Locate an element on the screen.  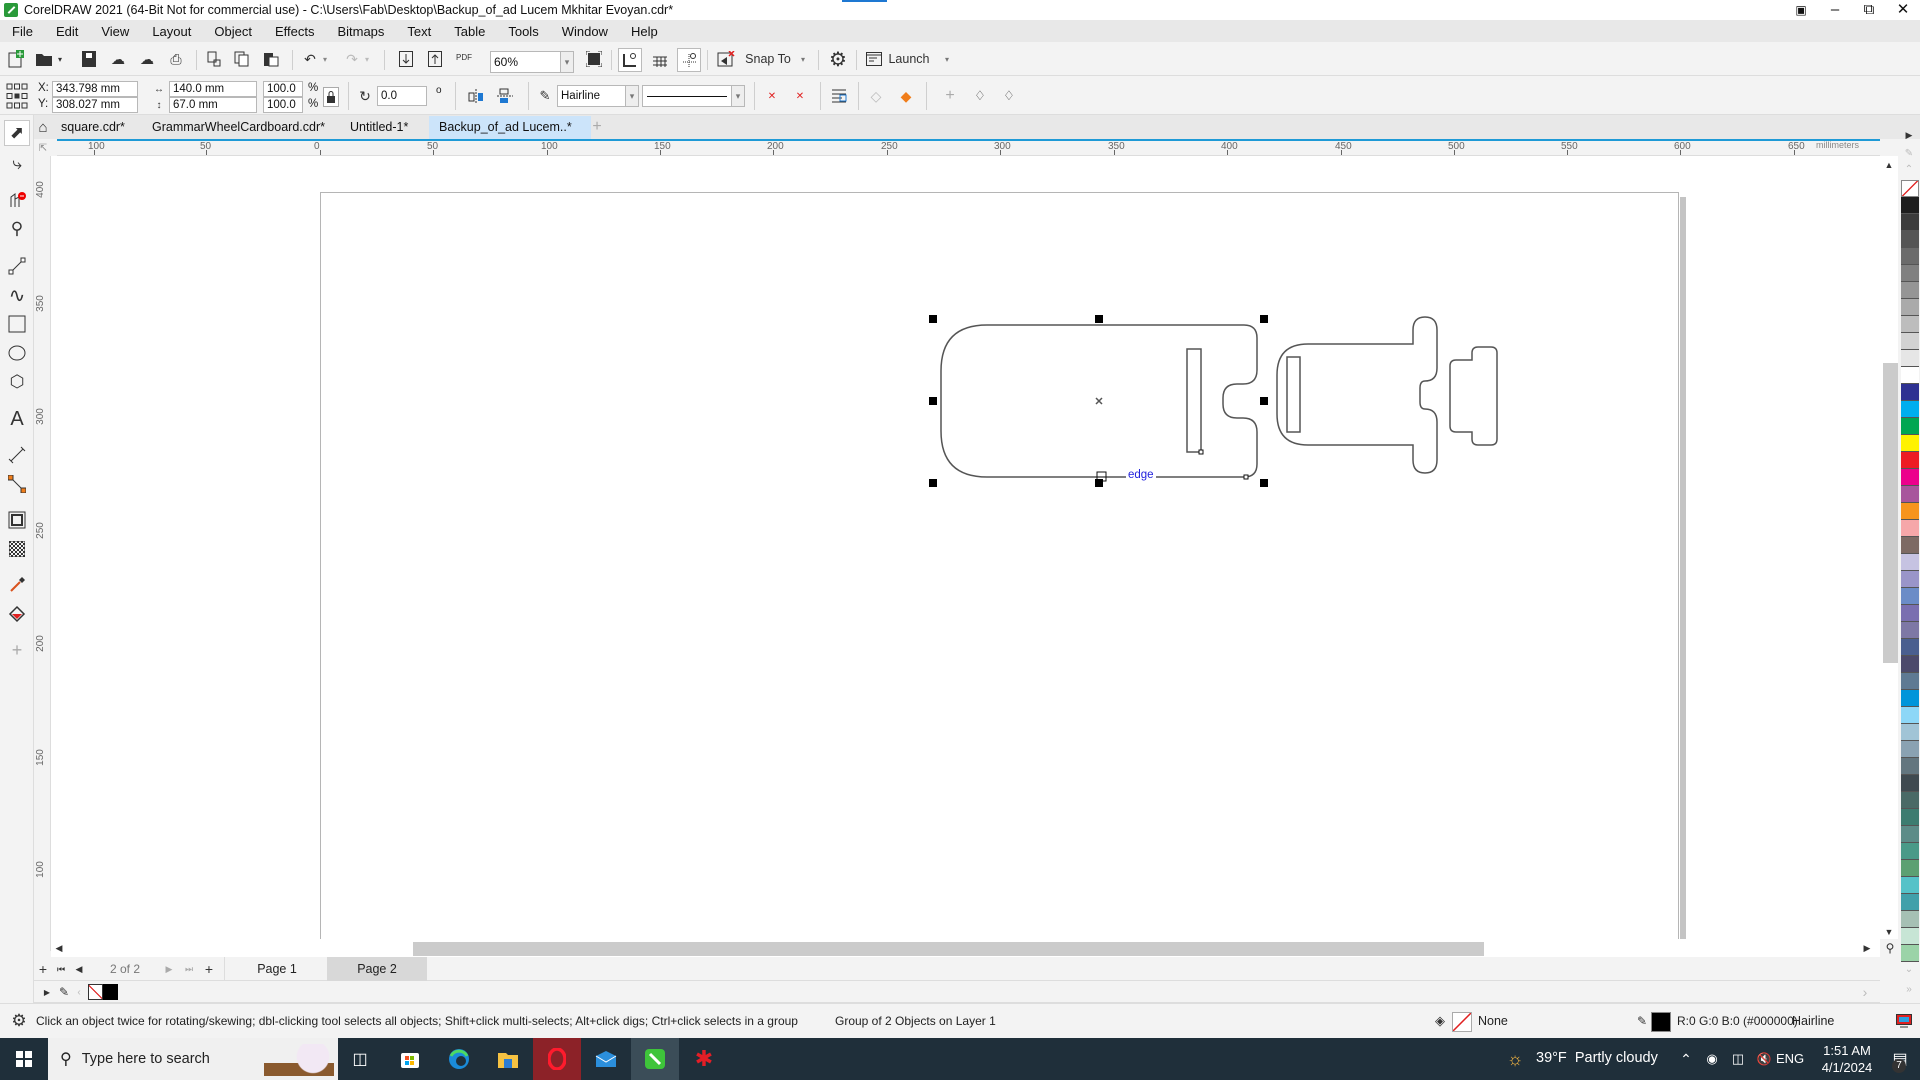
first-page-icon: ⏮ is located at coordinates (61, 969).